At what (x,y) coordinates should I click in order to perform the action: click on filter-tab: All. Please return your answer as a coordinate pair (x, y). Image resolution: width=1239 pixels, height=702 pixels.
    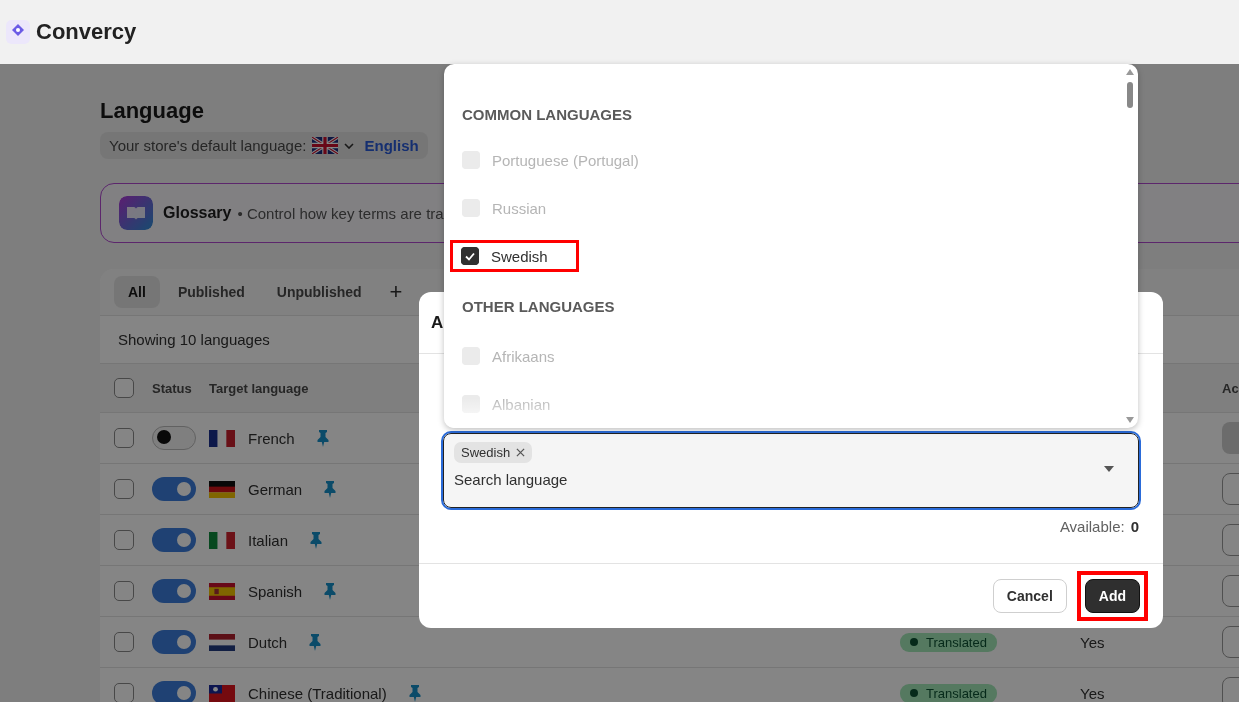
    Looking at the image, I should click on (137, 292).